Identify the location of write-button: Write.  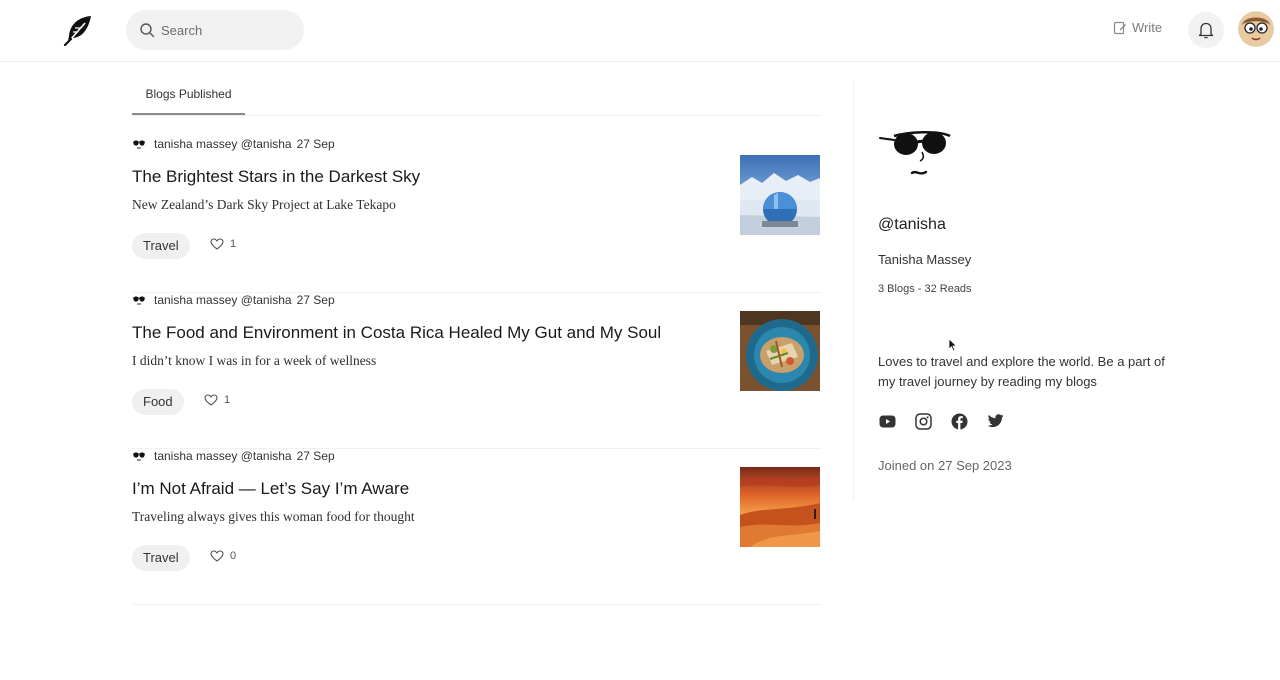
(1137, 27).